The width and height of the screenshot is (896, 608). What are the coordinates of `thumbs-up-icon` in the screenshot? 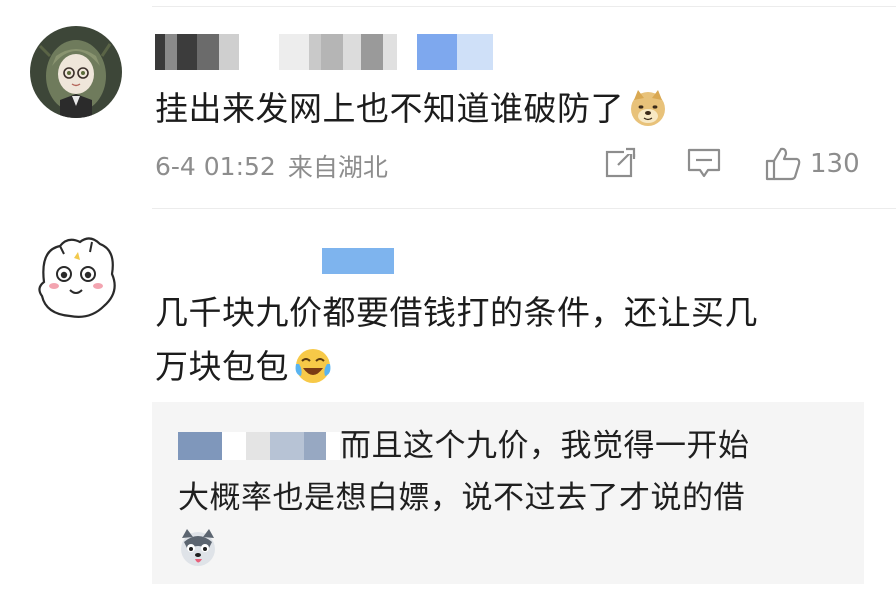 It's located at (783, 164).